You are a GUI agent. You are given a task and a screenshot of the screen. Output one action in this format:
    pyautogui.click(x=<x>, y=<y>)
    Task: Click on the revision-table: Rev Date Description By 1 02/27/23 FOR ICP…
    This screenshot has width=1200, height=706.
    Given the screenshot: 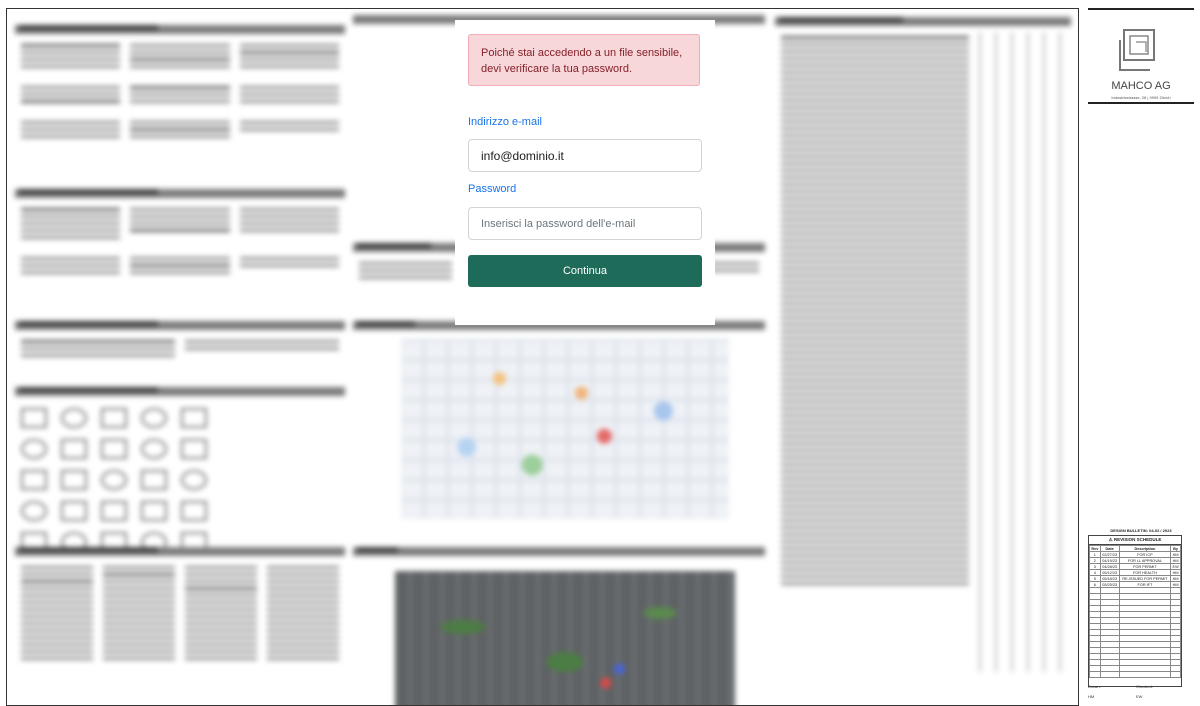 What is the action you would take?
    pyautogui.click(x=1135, y=611)
    